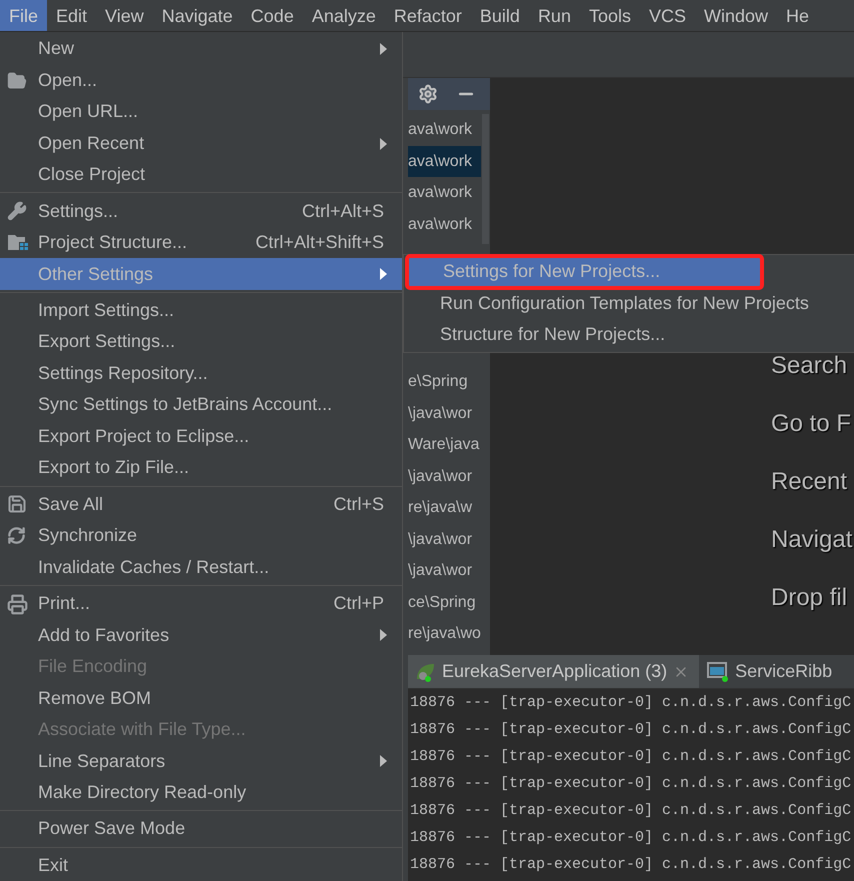  Describe the element at coordinates (17, 504) in the screenshot. I see `save-icon` at that location.